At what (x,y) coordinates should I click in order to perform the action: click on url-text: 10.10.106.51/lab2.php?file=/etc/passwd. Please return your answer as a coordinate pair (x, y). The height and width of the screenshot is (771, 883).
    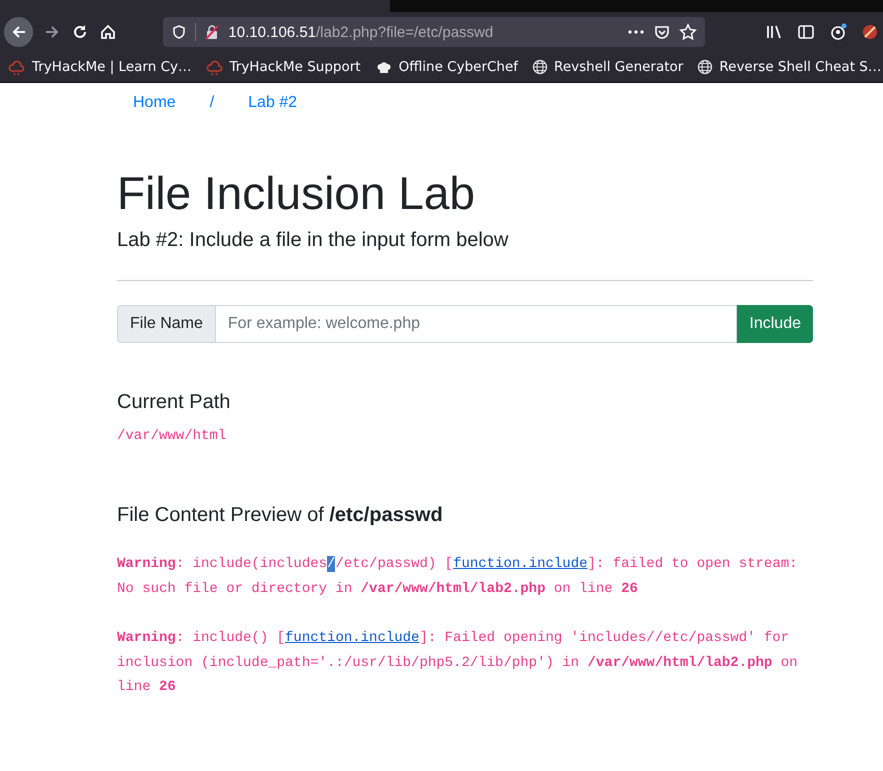
    Looking at the image, I should click on (361, 32).